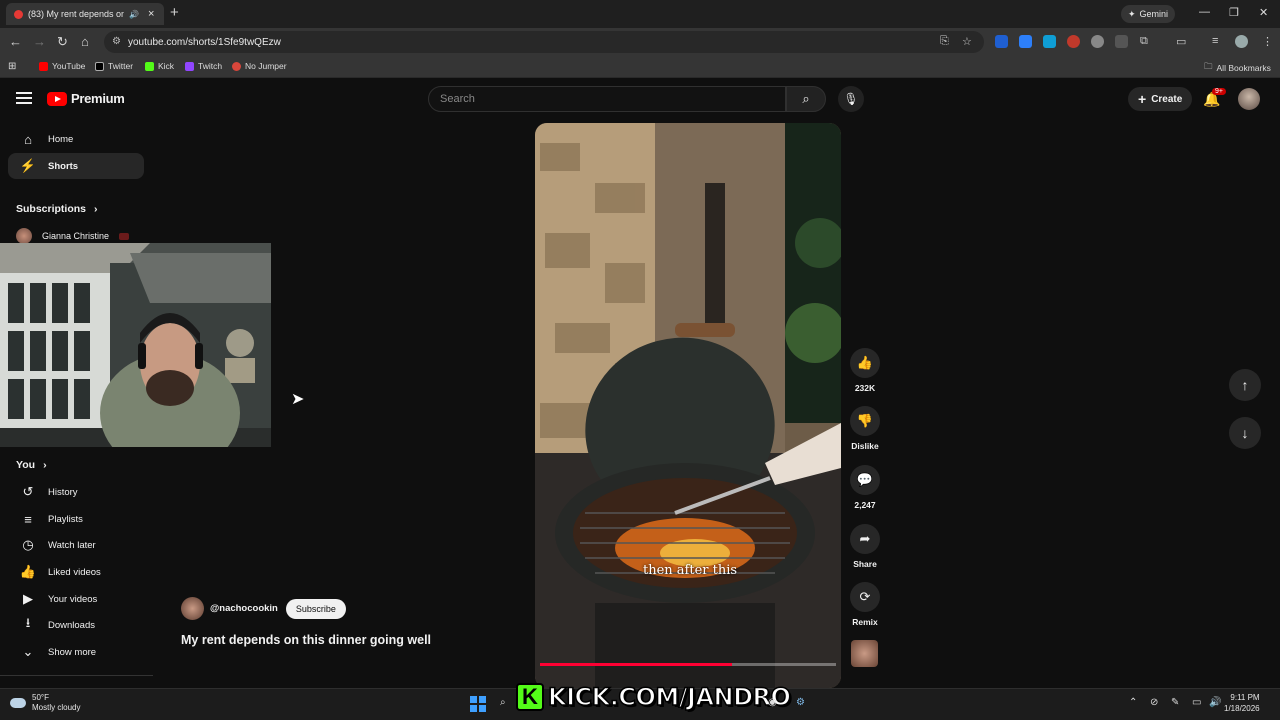 This screenshot has width=1280, height=720. I want to click on you-heading: You ›, so click(31, 465).